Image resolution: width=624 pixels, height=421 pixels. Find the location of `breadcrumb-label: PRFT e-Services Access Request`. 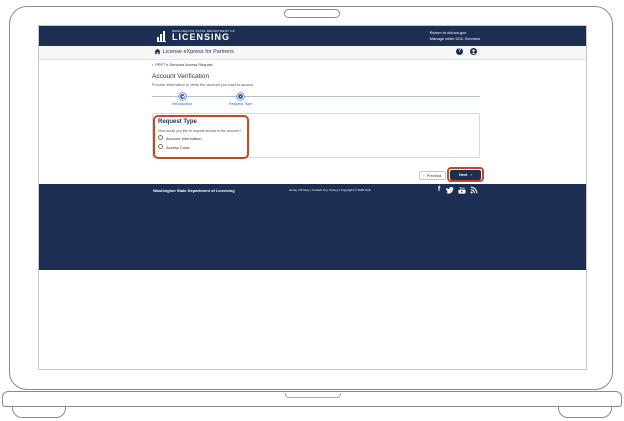

breadcrumb-label: PRFT e-Services Access Request is located at coordinates (184, 65).